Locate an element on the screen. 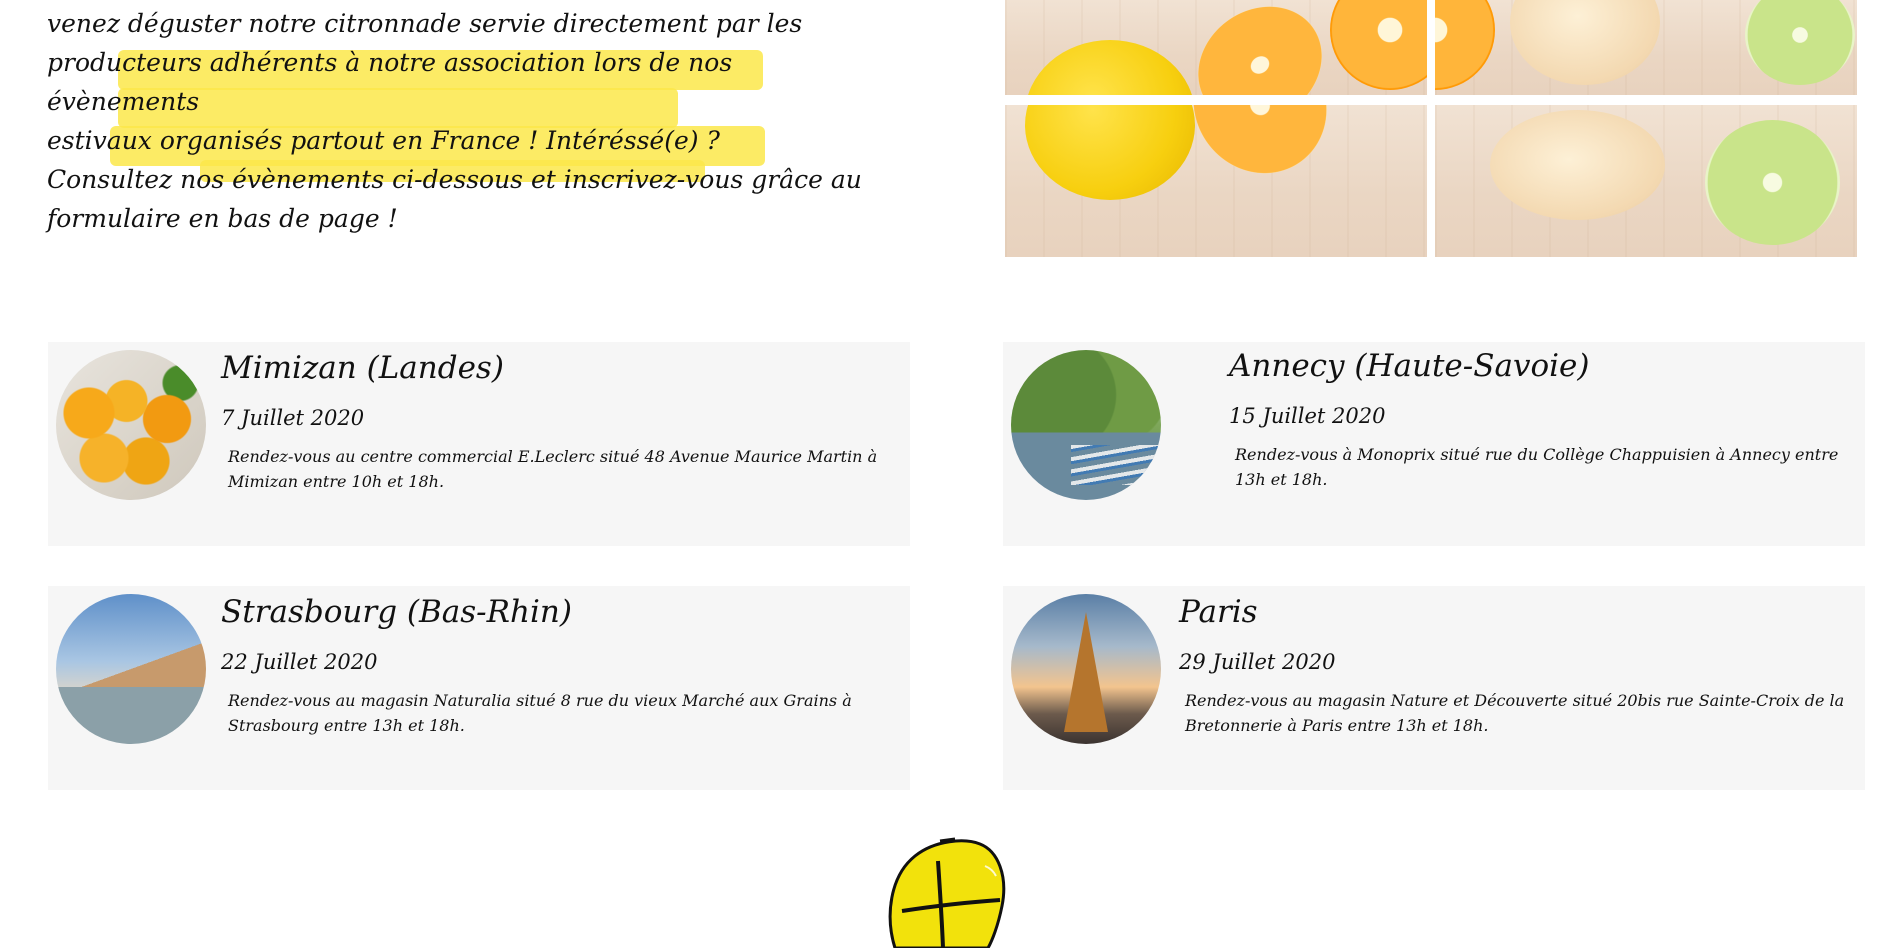 This screenshot has width=1903, height=948. oranges-photo is located at coordinates (131, 425).